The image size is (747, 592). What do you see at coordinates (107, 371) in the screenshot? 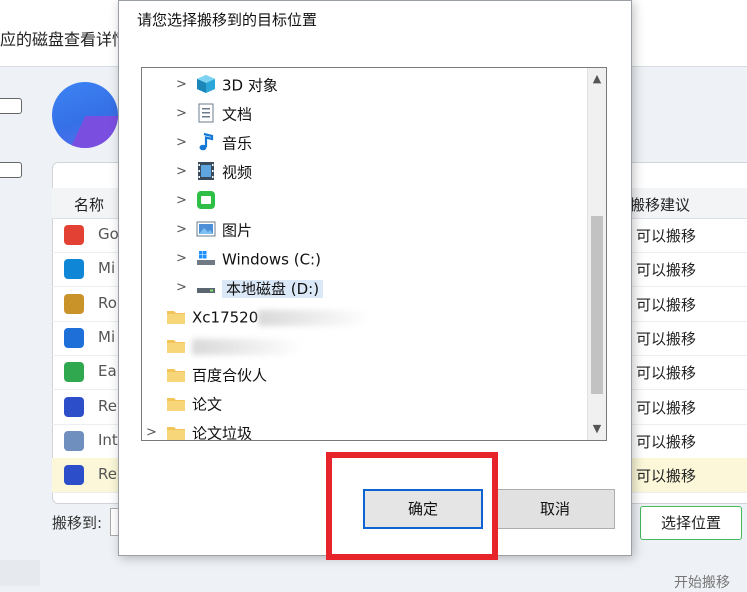
I see `row-name: Ea` at bounding box center [107, 371].